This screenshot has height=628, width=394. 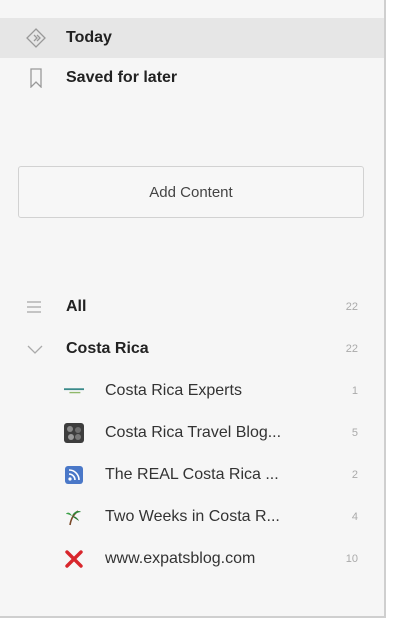 I want to click on palm-leaf-icon, so click(x=74, y=517).